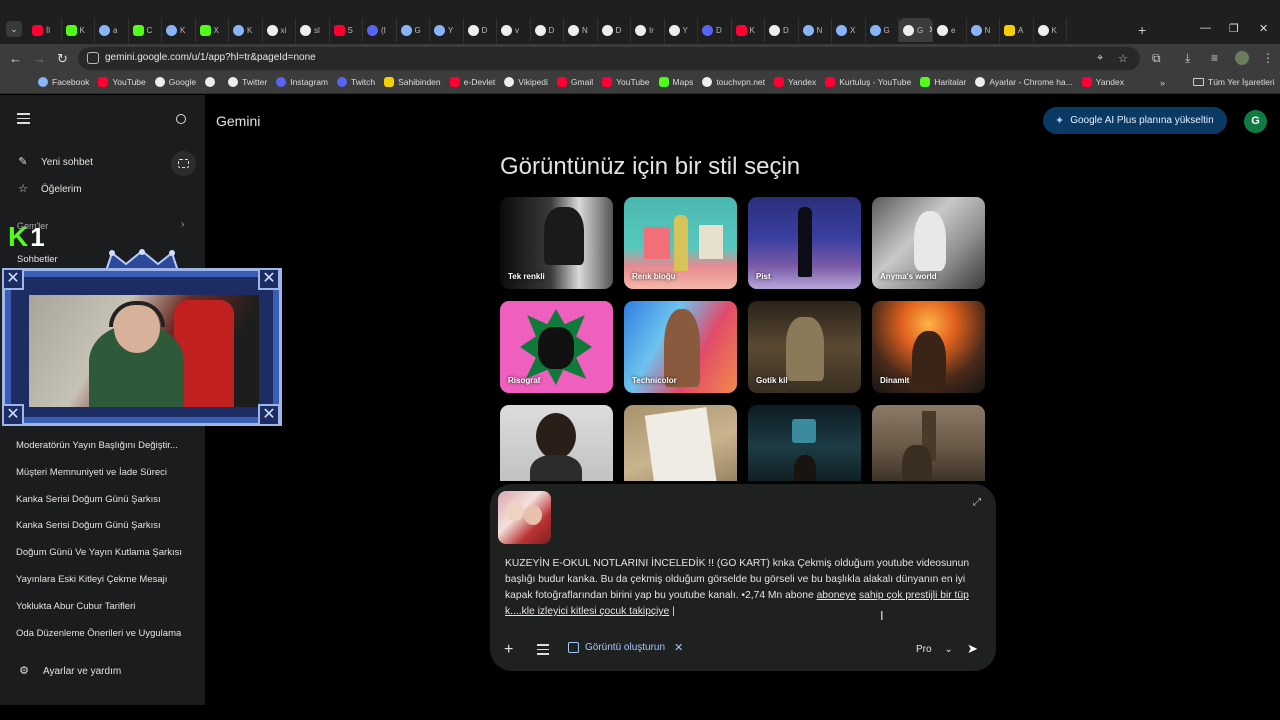 This screenshot has height=720, width=1280. What do you see at coordinates (928, 347) in the screenshot?
I see `style-card-dynamite: Dinamit` at bounding box center [928, 347].